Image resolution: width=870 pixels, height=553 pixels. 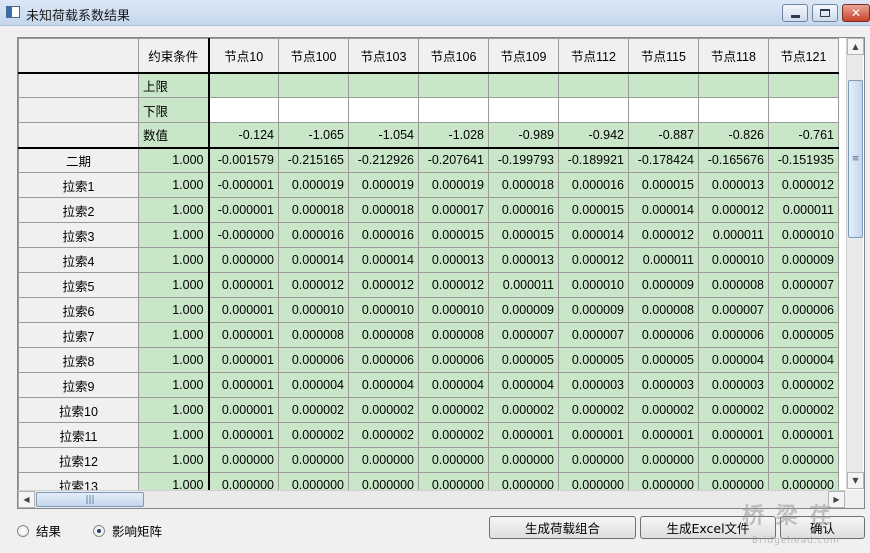 What do you see at coordinates (856, 13) in the screenshot?
I see `close-button: ✕` at bounding box center [856, 13].